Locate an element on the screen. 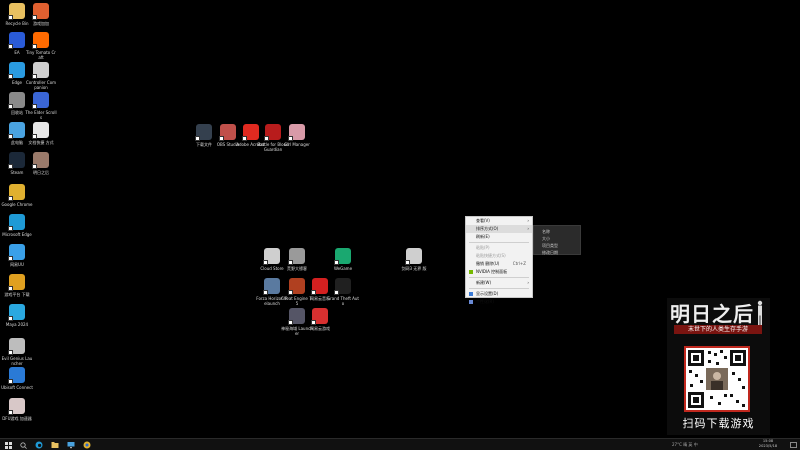 Image resolution: width=800 pixels, height=450 pixels. taskbar-explorer-button is located at coordinates (71, 445).